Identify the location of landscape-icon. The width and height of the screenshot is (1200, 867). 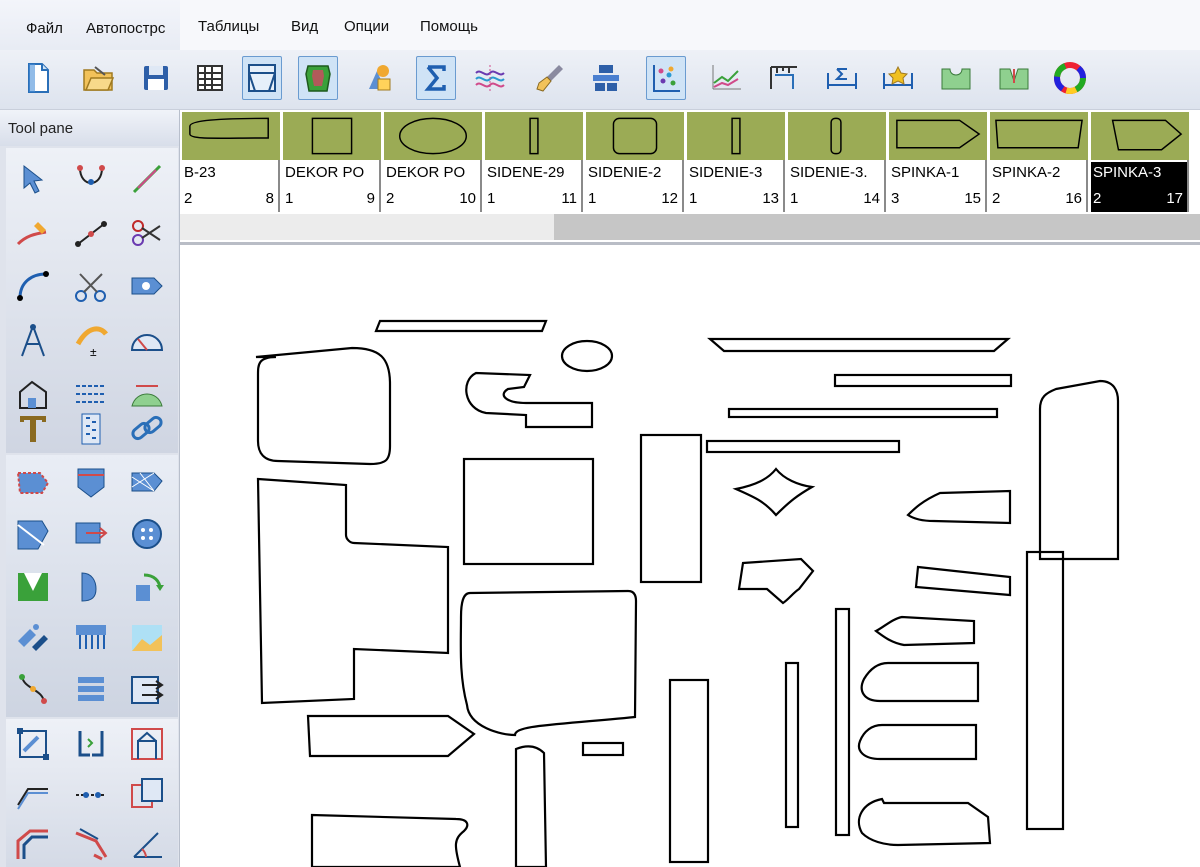
(147, 638).